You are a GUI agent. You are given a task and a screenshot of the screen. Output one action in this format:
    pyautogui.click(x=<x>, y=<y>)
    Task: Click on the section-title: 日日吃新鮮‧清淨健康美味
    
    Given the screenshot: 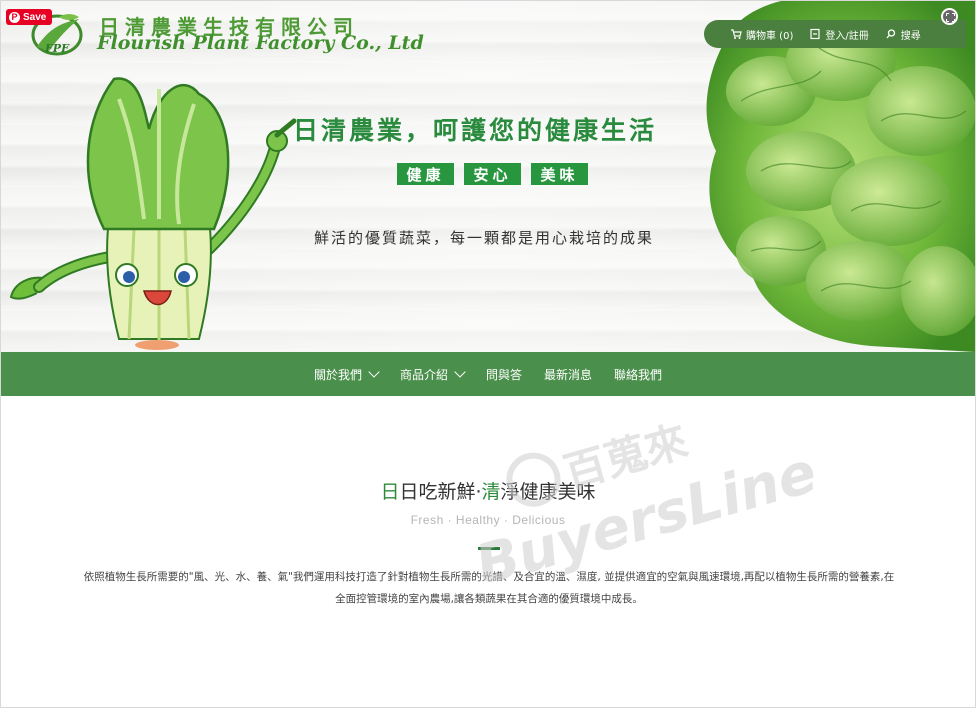 What is the action you would take?
    pyautogui.click(x=488, y=490)
    